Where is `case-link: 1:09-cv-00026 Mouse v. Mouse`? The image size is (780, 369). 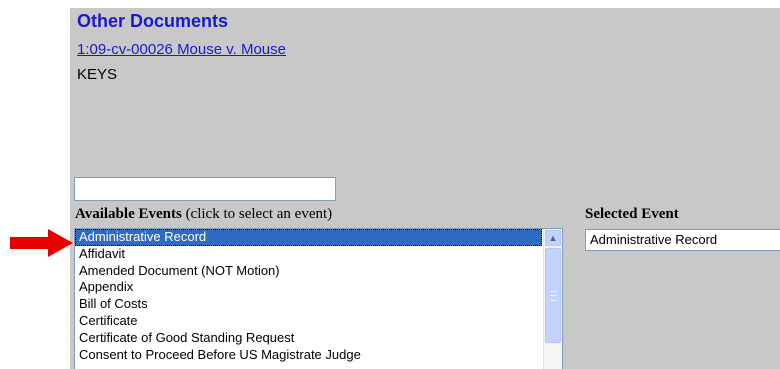 case-link: 1:09-cv-00026 Mouse v. Mouse is located at coordinates (181, 49).